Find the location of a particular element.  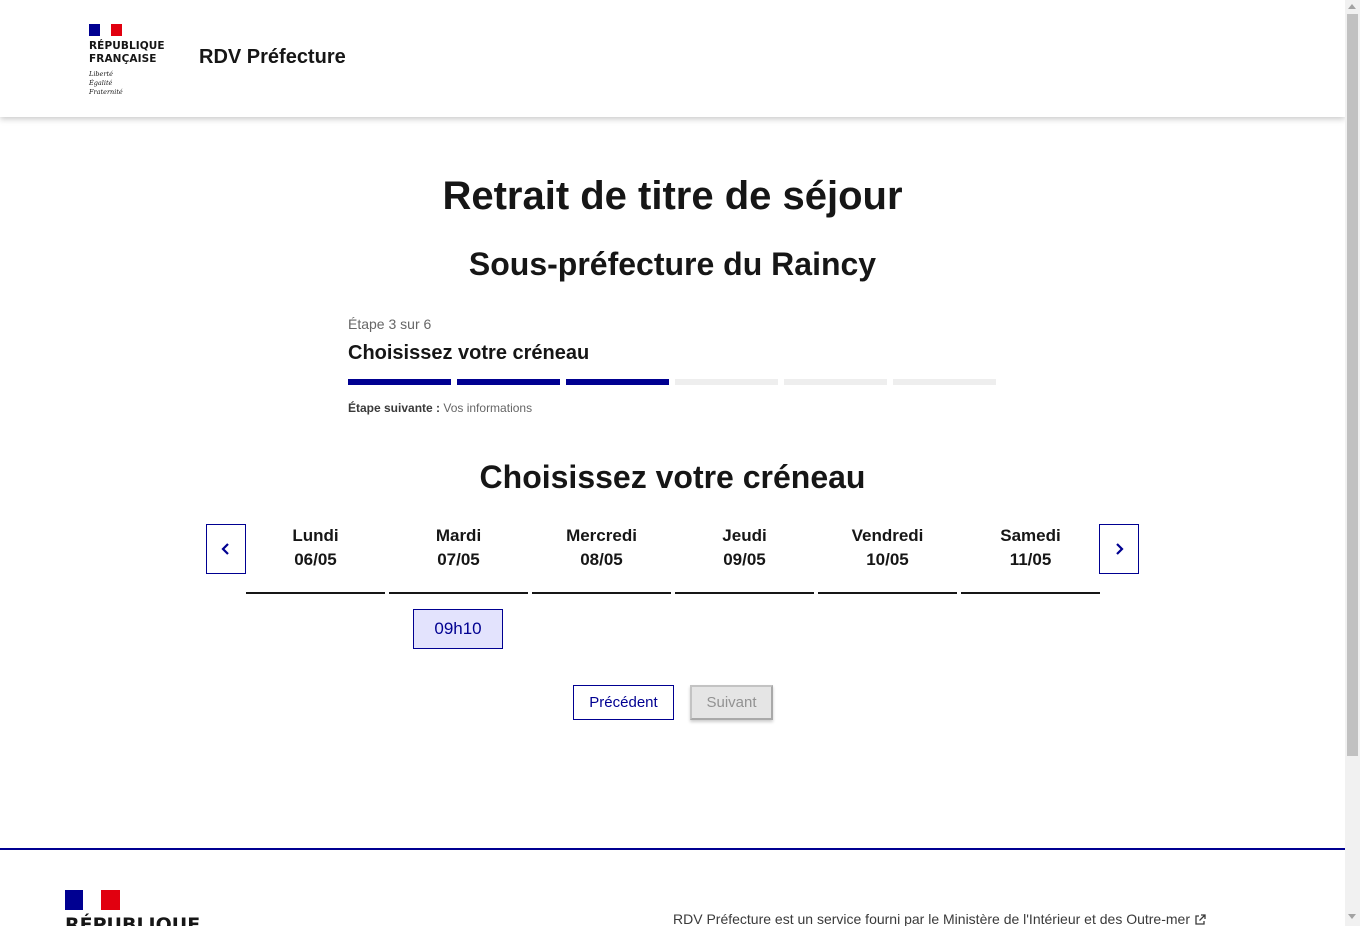

logo-motto: Liberté Égalité Fraternité is located at coordinates (106, 83).